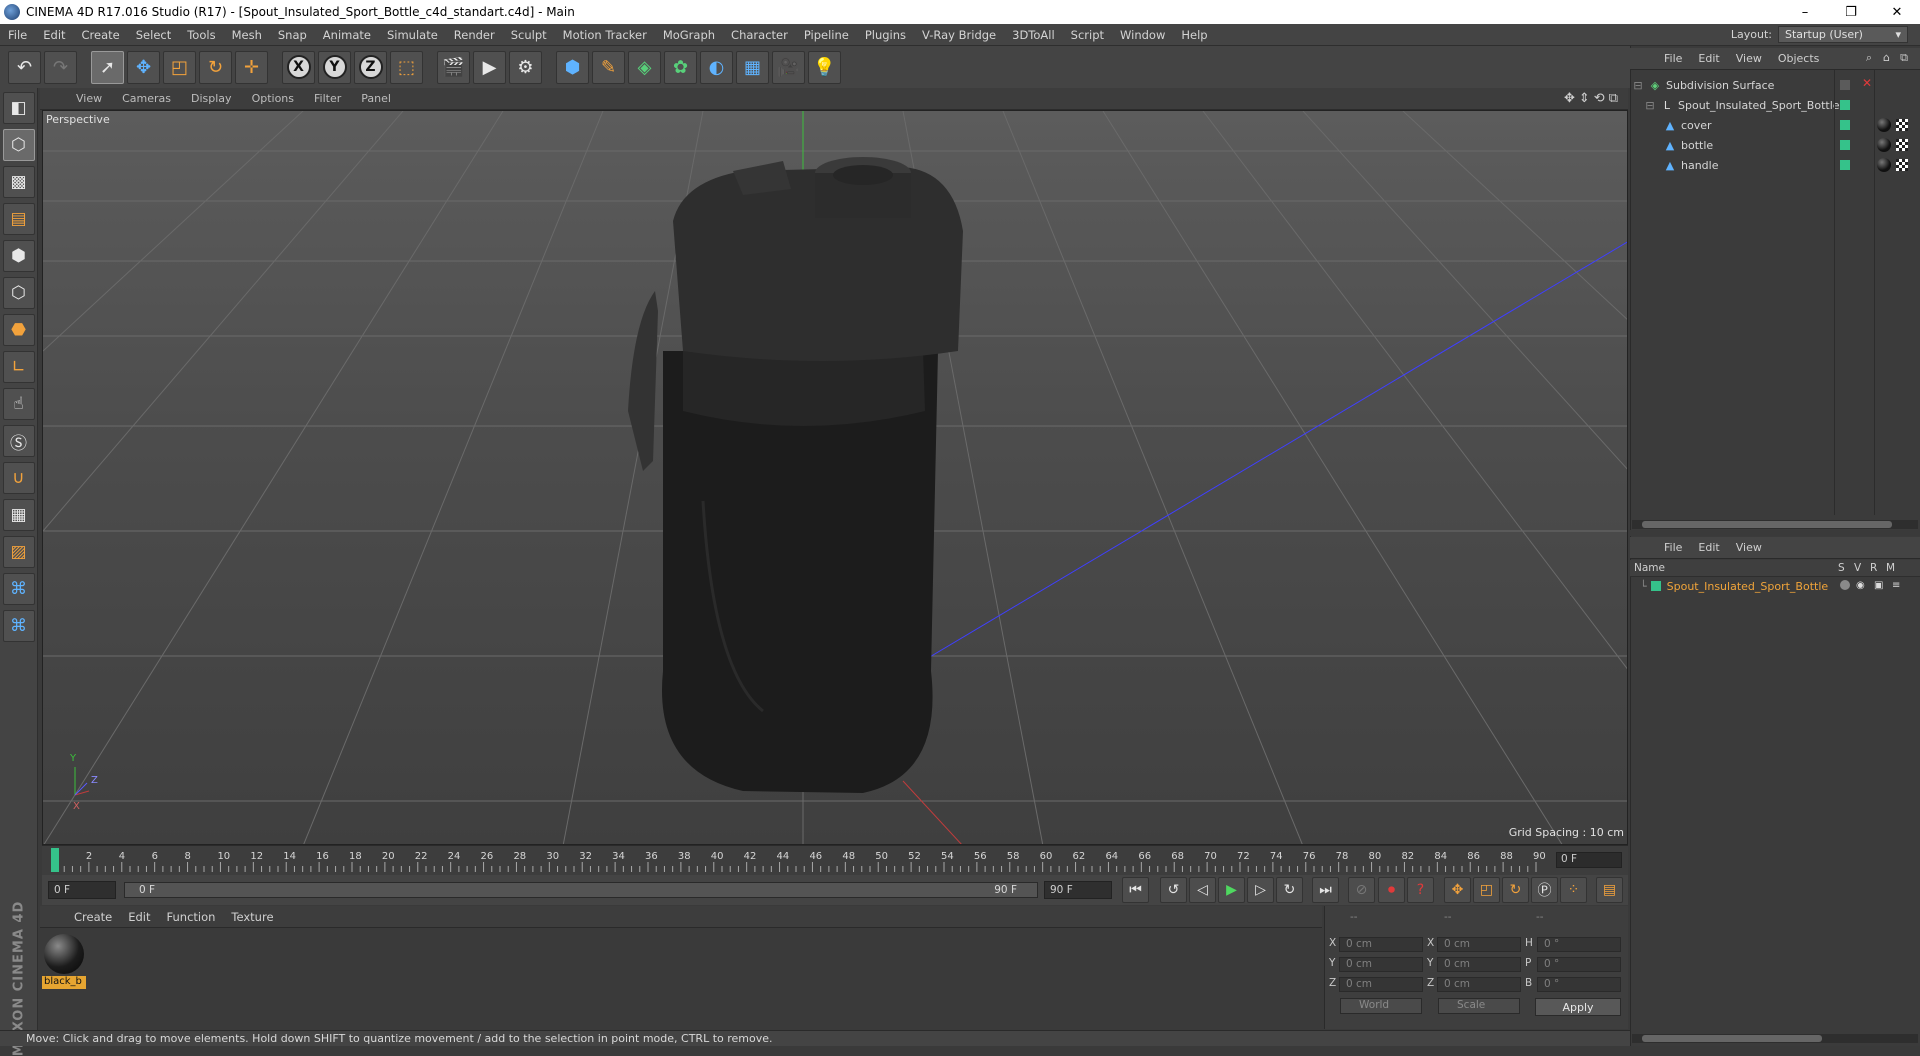 The height and width of the screenshot is (1056, 1920). Describe the element at coordinates (18, 478) in the screenshot. I see `magnet-tool-button: ∪` at that location.